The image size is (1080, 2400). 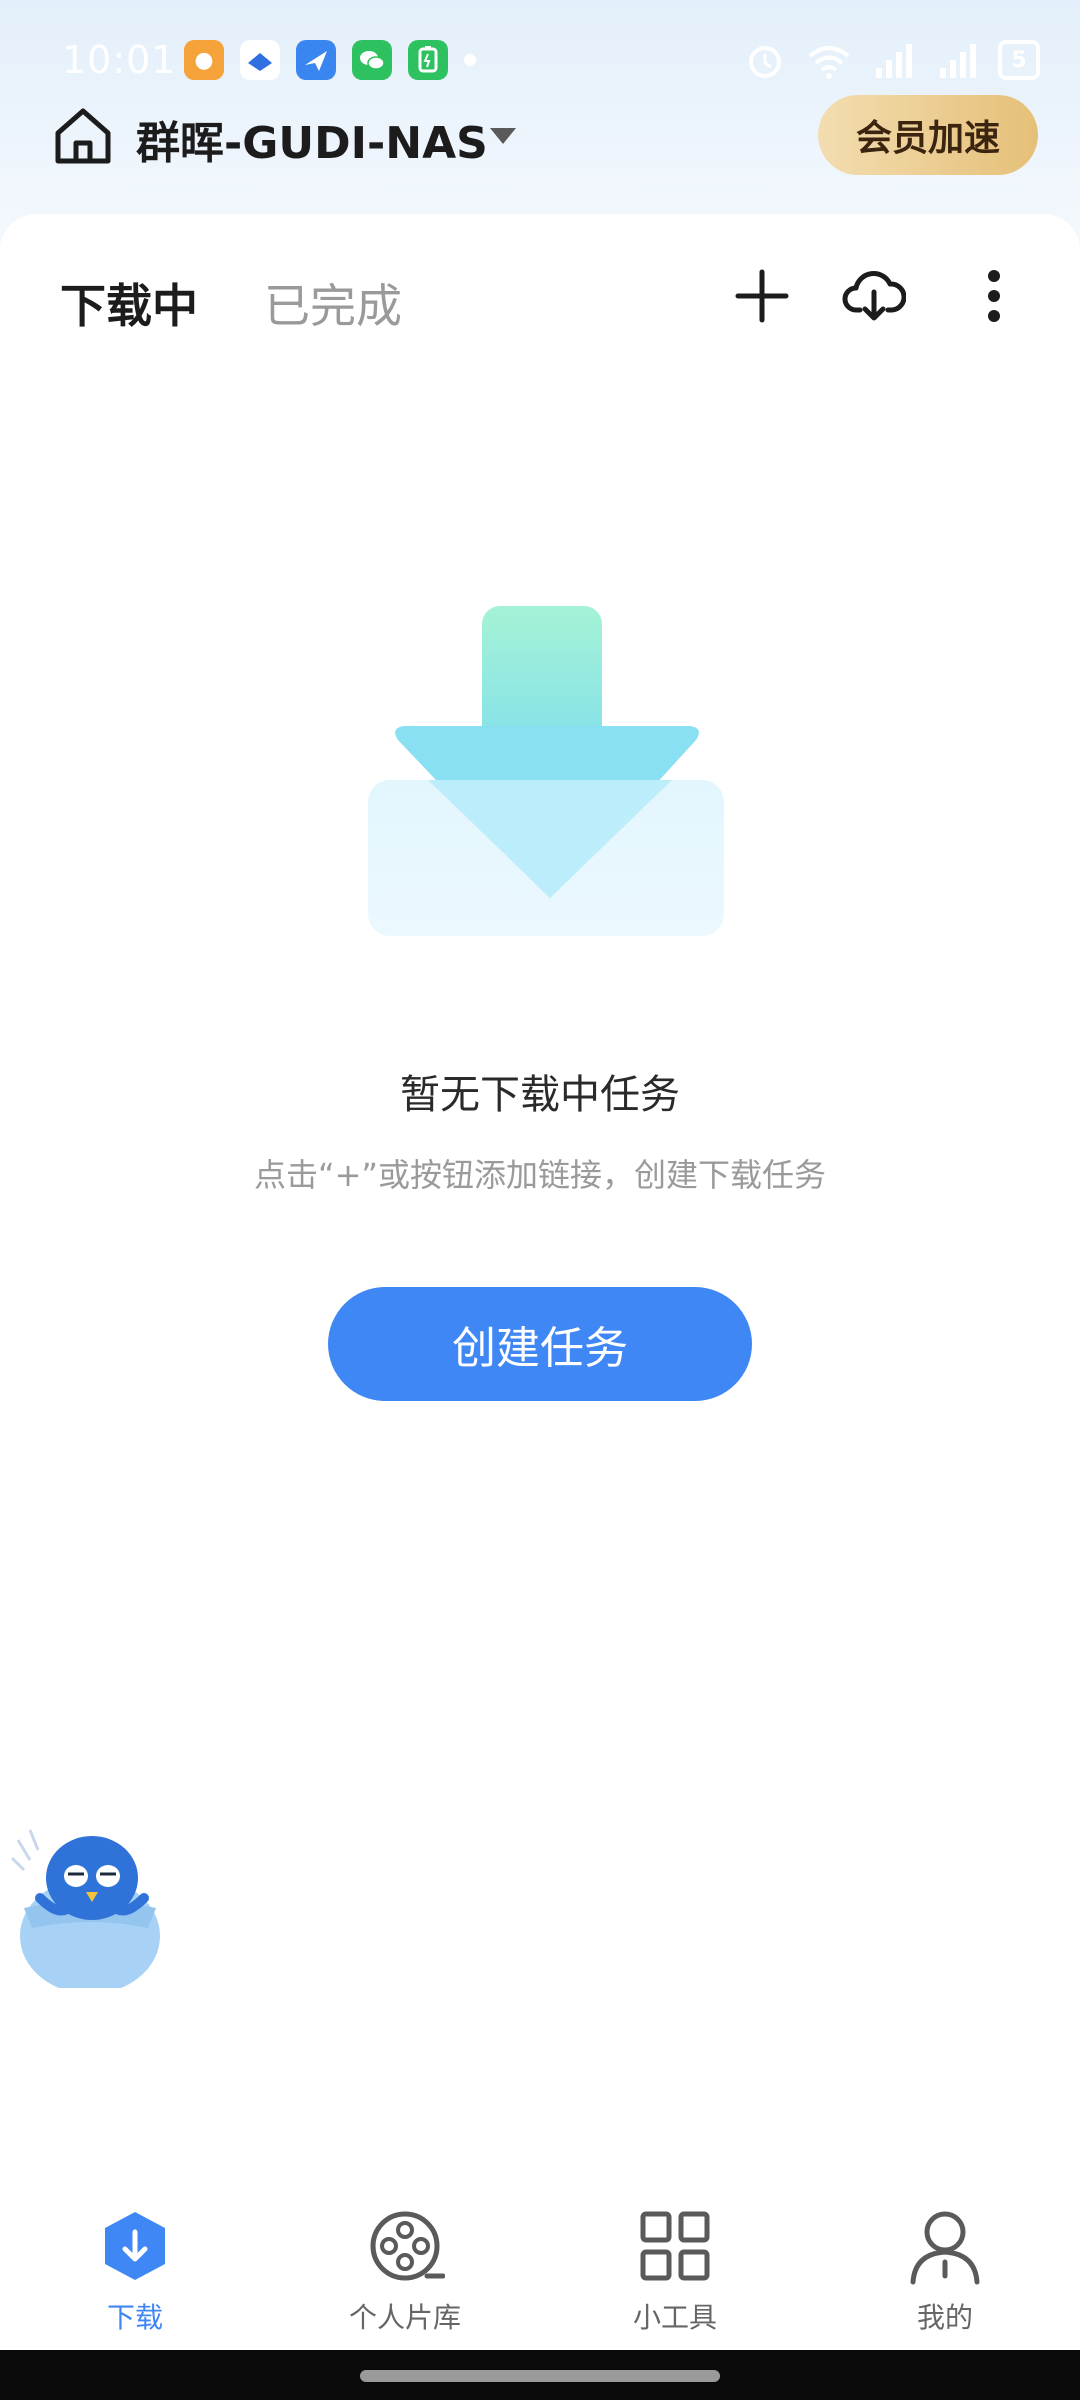 I want to click on empty-state-hint: 点击“+”或按钮添加链接，创建下载任务, so click(x=540, y=1175).